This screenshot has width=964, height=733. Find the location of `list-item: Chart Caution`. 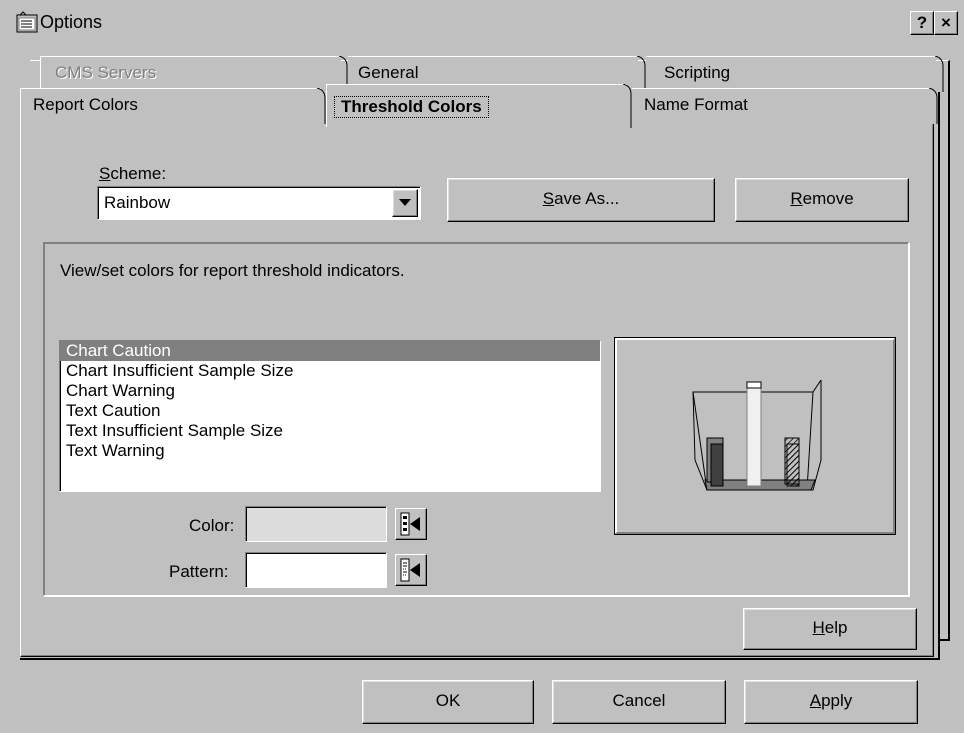

list-item: Chart Caution is located at coordinates (330, 351).